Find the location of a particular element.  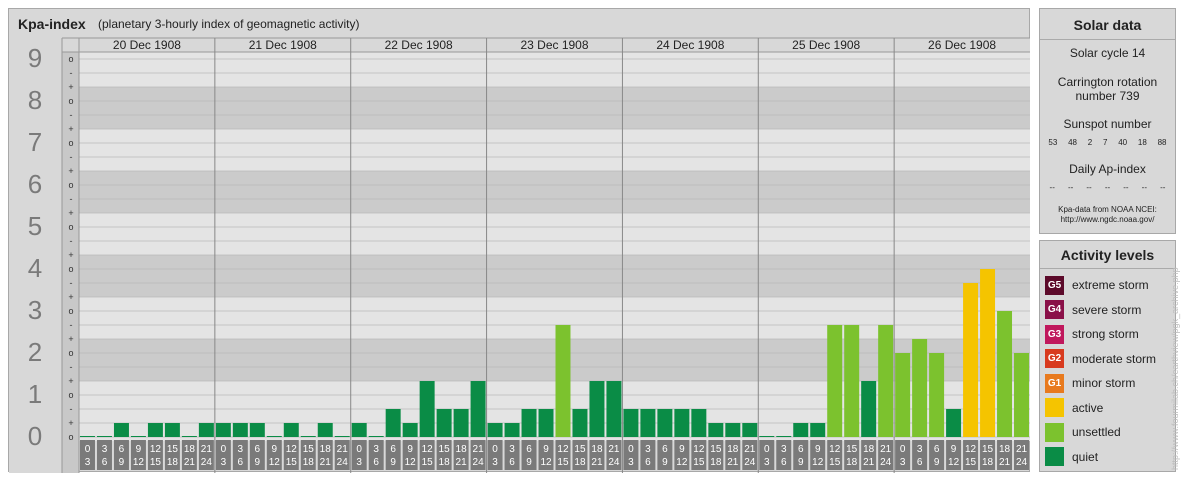

day-label: 25 Dec 1908 is located at coordinates (826, 45).